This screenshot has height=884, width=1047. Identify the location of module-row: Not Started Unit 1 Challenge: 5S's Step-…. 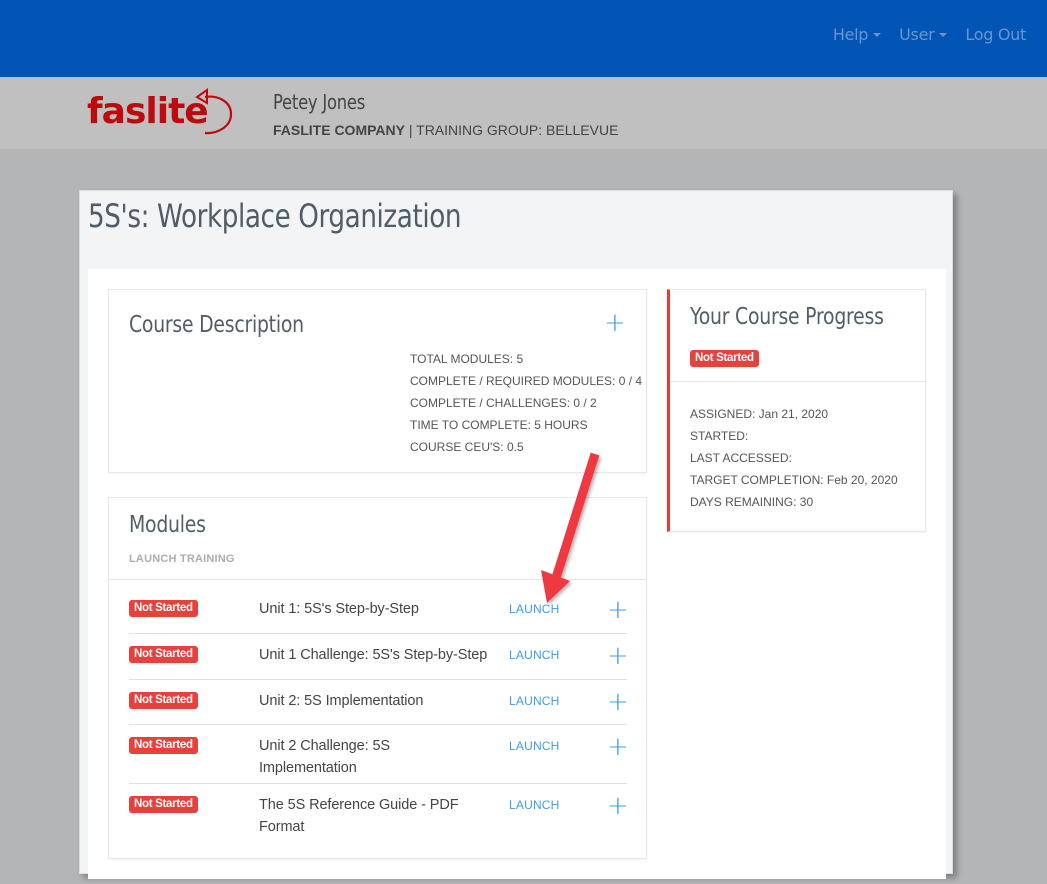
(379, 657).